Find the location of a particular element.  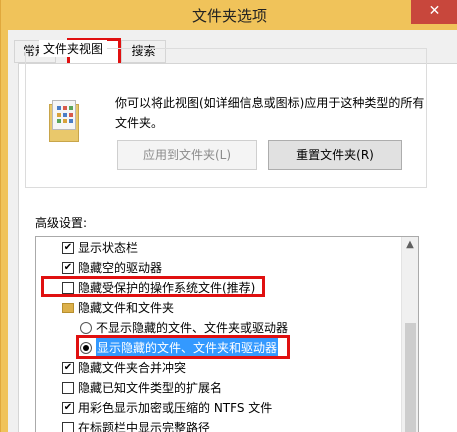

list-scrollbar: ▲ is located at coordinates (409, 334).